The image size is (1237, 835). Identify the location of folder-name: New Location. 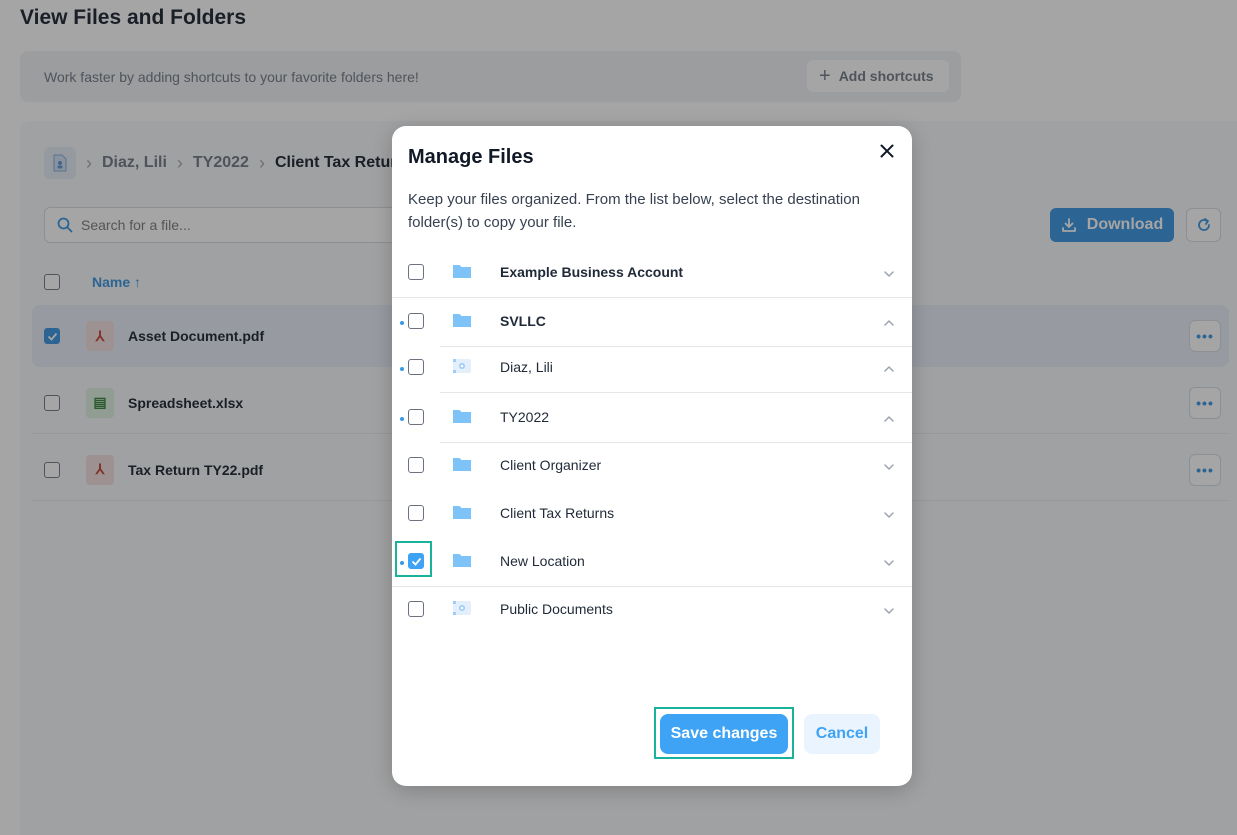
(542, 561).